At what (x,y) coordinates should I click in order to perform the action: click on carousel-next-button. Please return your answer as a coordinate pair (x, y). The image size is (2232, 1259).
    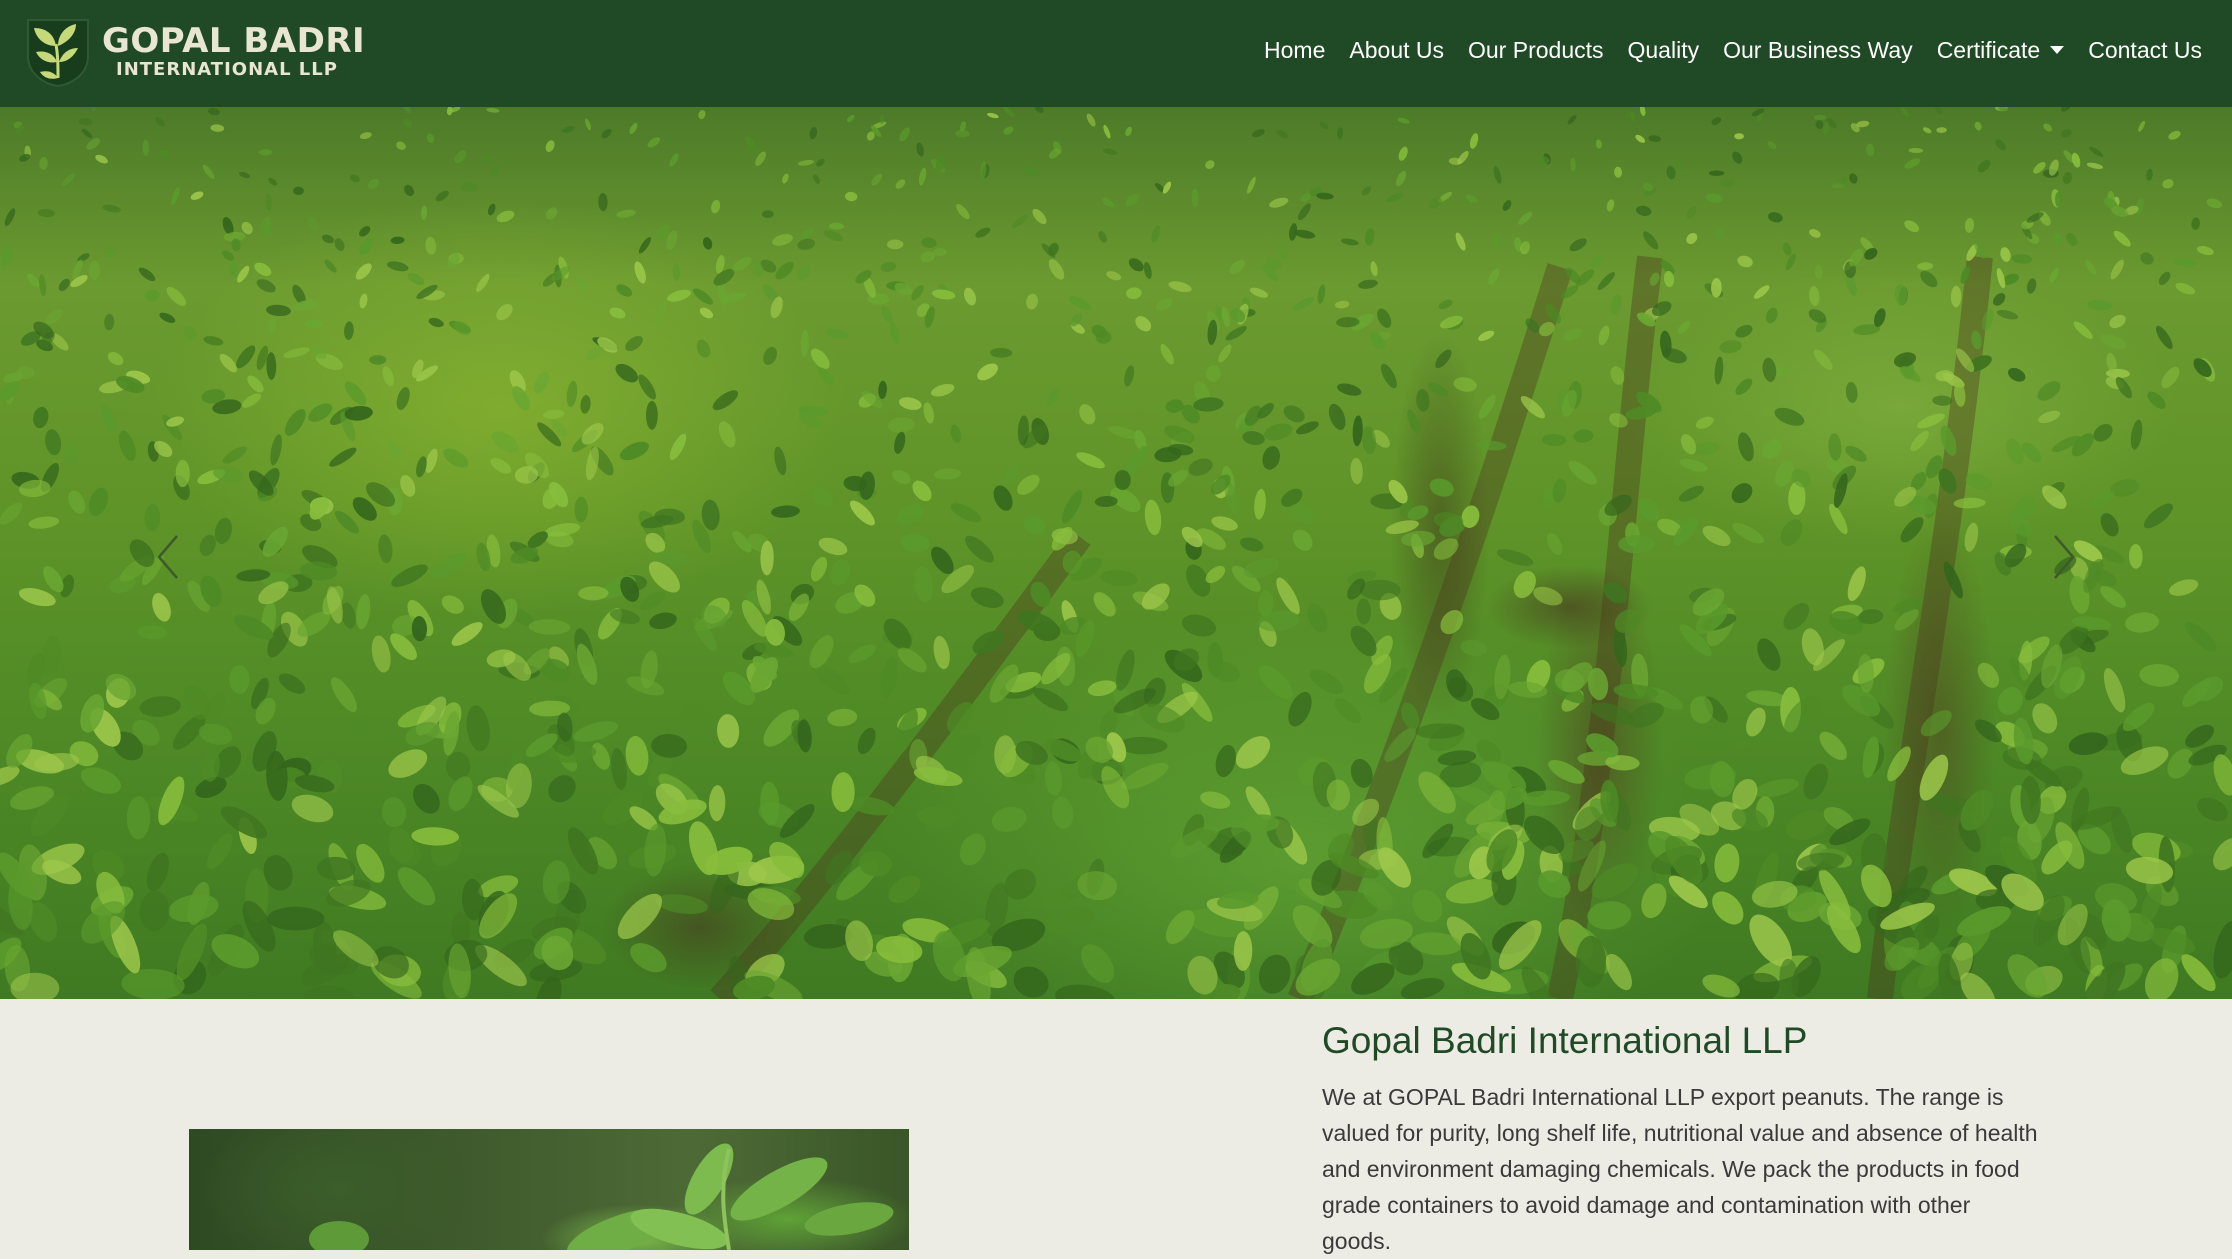
    Looking at the image, I should click on (2064, 557).